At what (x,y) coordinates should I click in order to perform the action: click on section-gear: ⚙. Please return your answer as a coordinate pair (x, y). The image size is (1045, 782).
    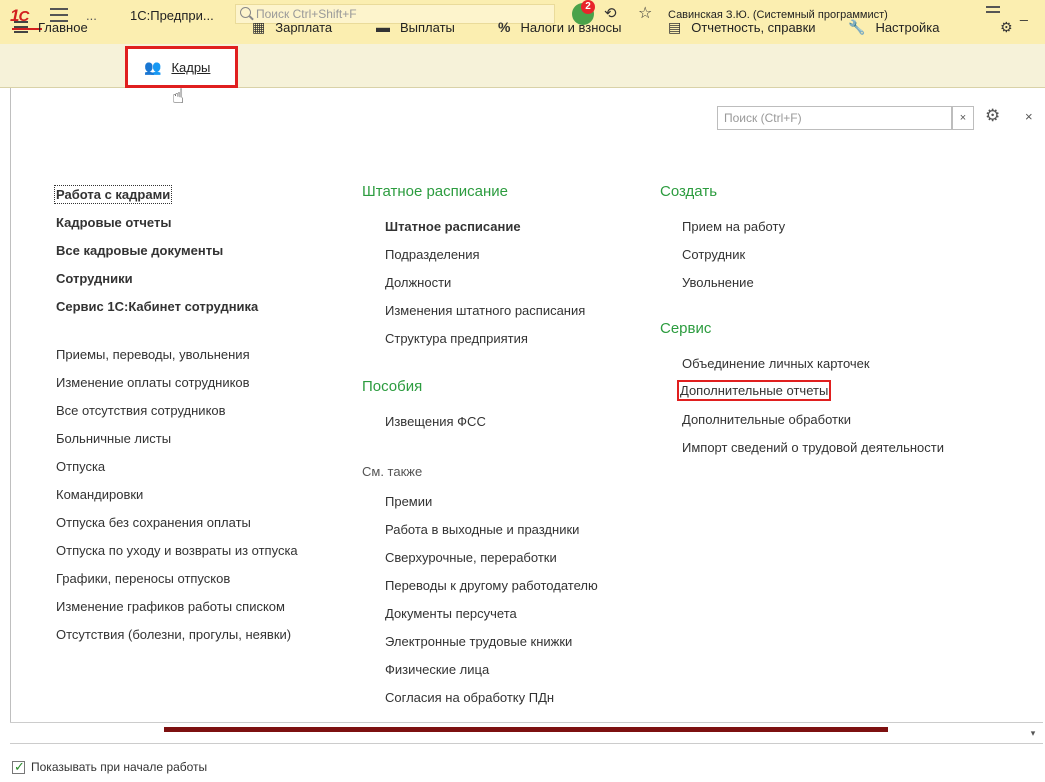
    Looking at the image, I should click on (1011, 27).